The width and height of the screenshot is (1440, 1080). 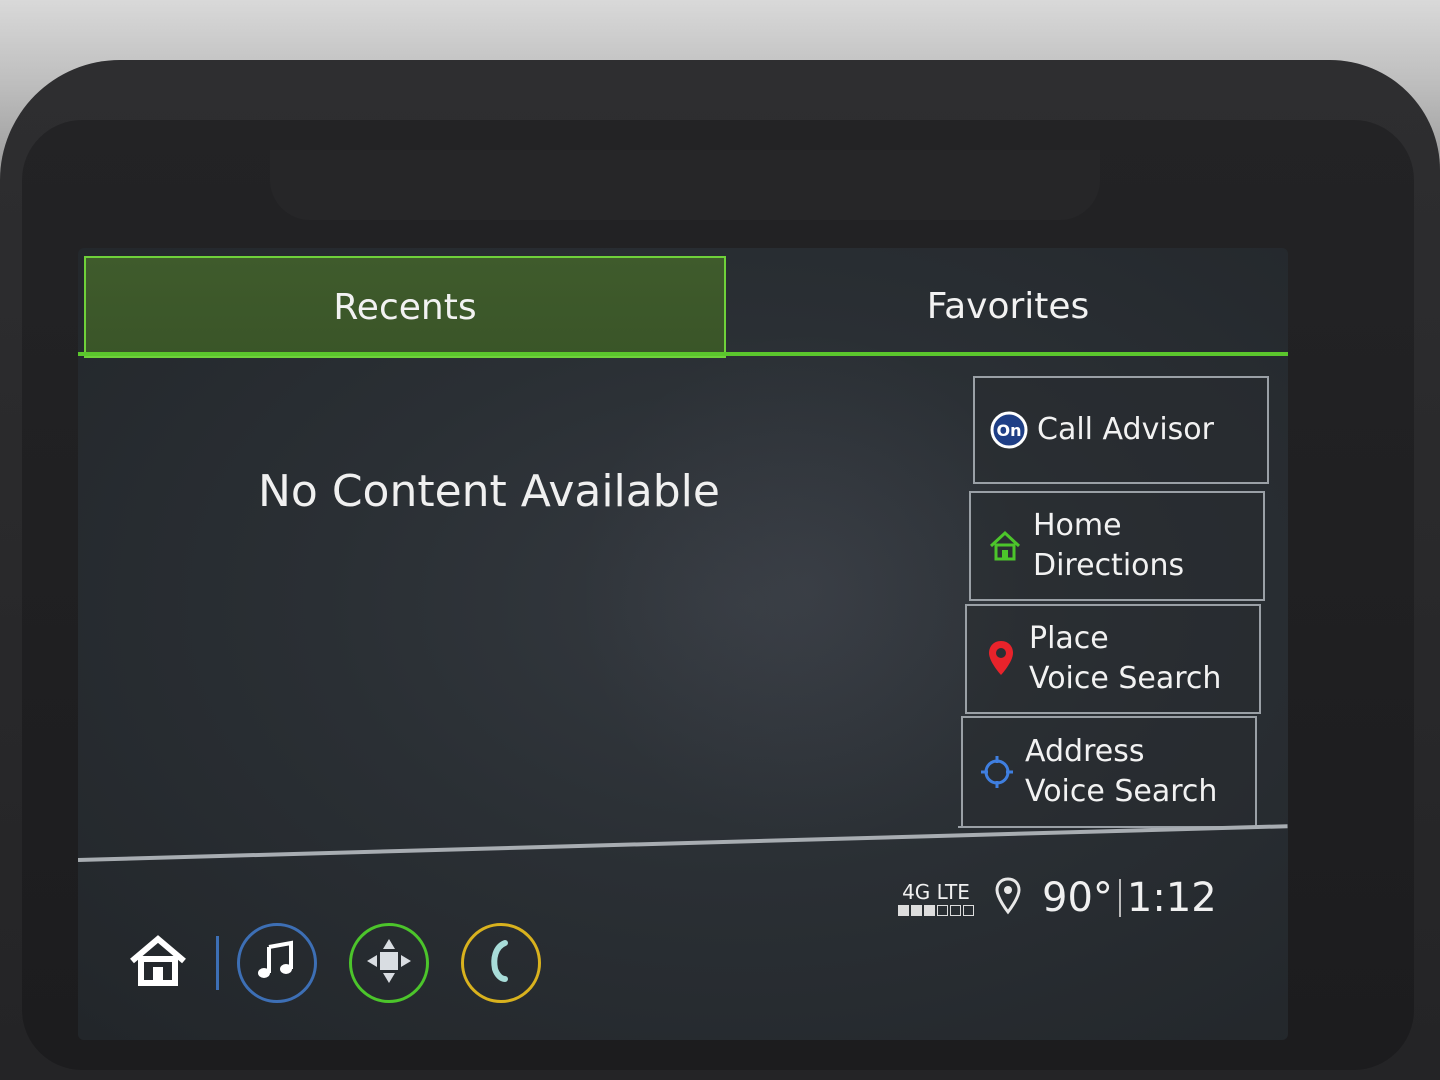 I want to click on home-button, so click(x=158, y=963).